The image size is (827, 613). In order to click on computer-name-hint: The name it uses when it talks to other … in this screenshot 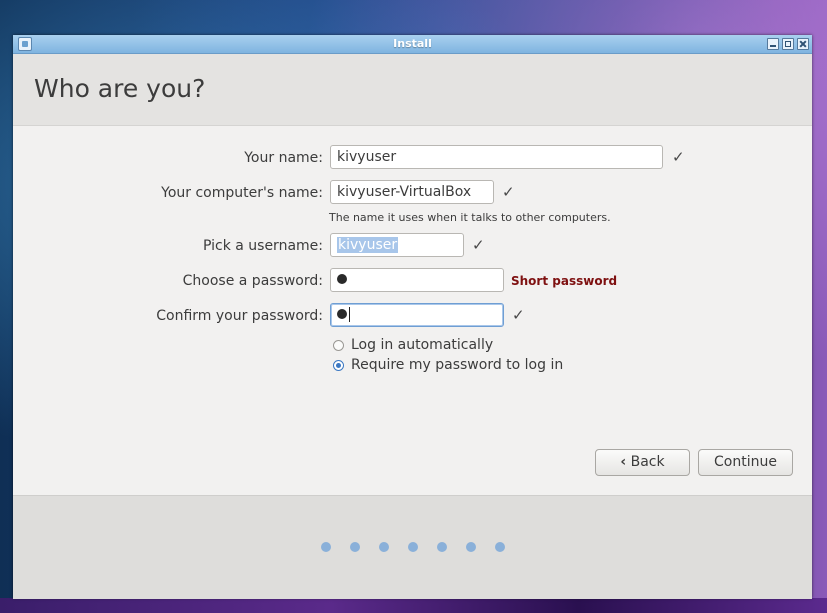, I will do `click(470, 217)`.